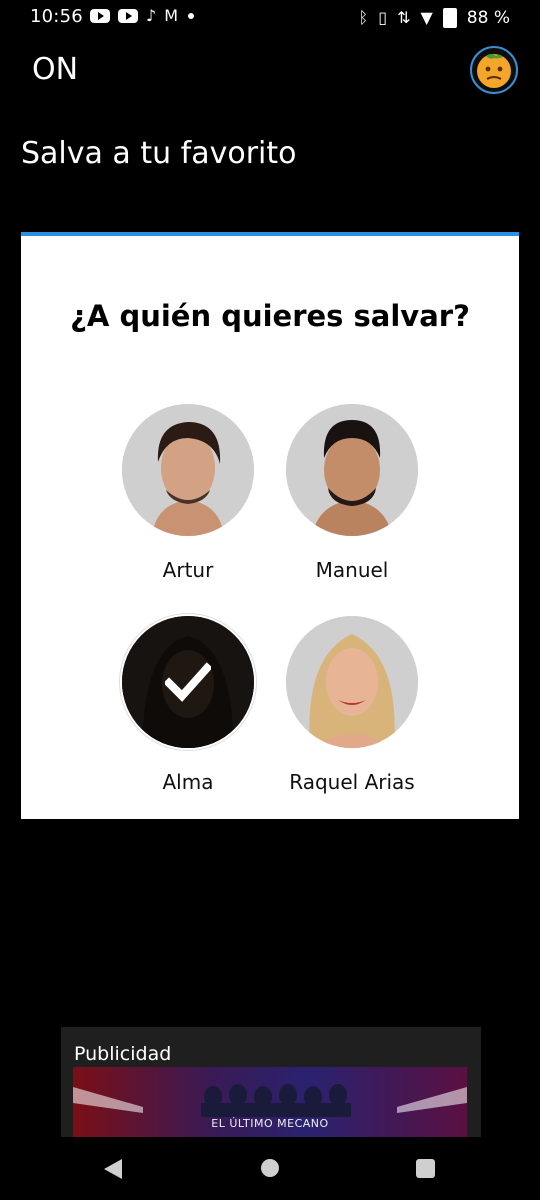 This screenshot has height=1200, width=540. What do you see at coordinates (434, 18) in the screenshot?
I see `system-icons: ᛒ ▯ ⇅ ▼ 88 %` at bounding box center [434, 18].